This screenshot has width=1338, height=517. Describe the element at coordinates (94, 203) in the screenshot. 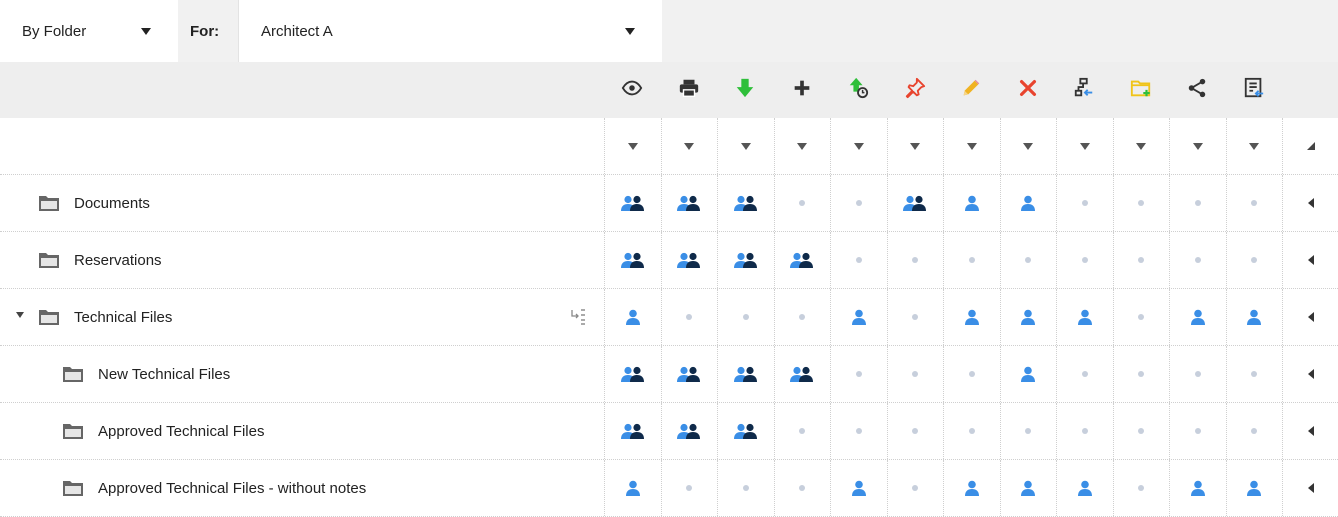

I see `folder-name: Documents` at that location.